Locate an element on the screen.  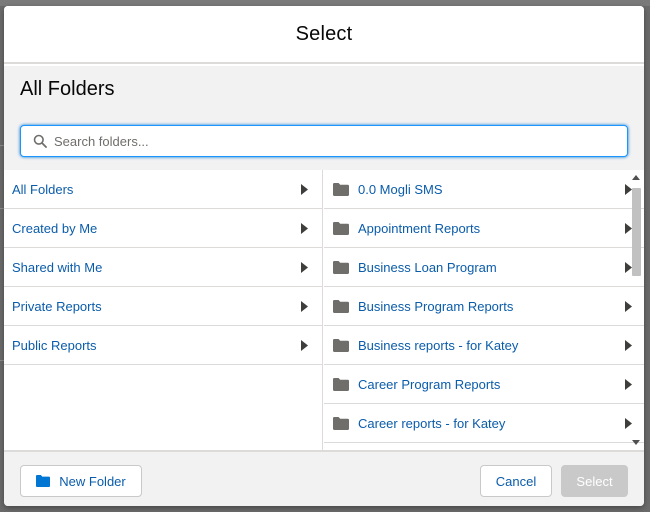
select-button: Select is located at coordinates (594, 481).